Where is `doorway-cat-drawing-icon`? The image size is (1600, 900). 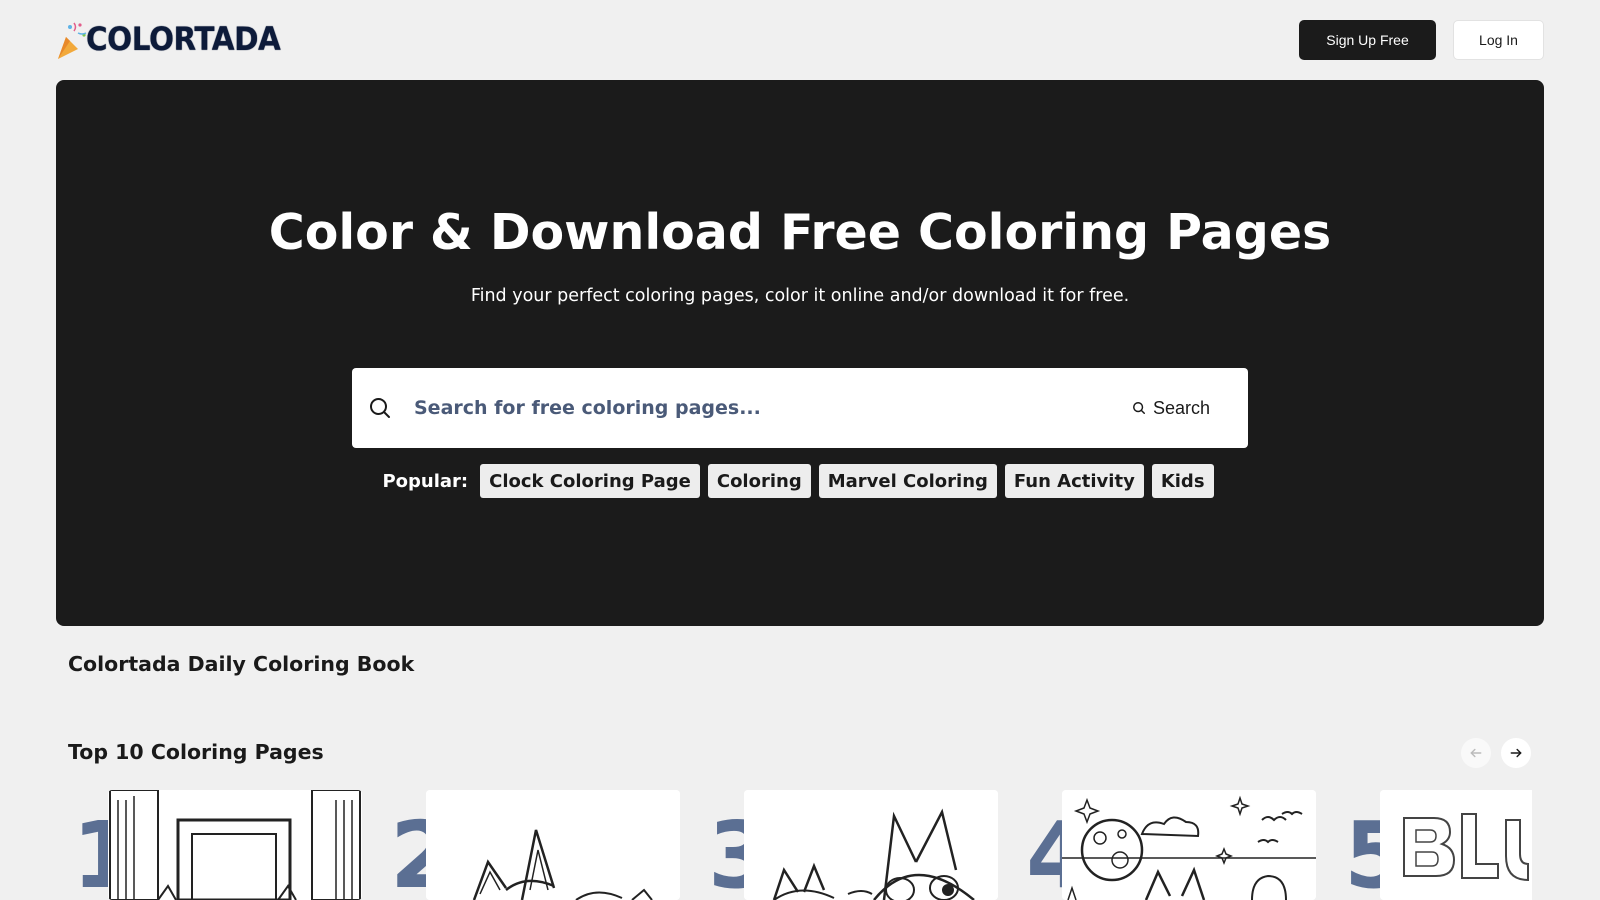 doorway-cat-drawing-icon is located at coordinates (235, 845).